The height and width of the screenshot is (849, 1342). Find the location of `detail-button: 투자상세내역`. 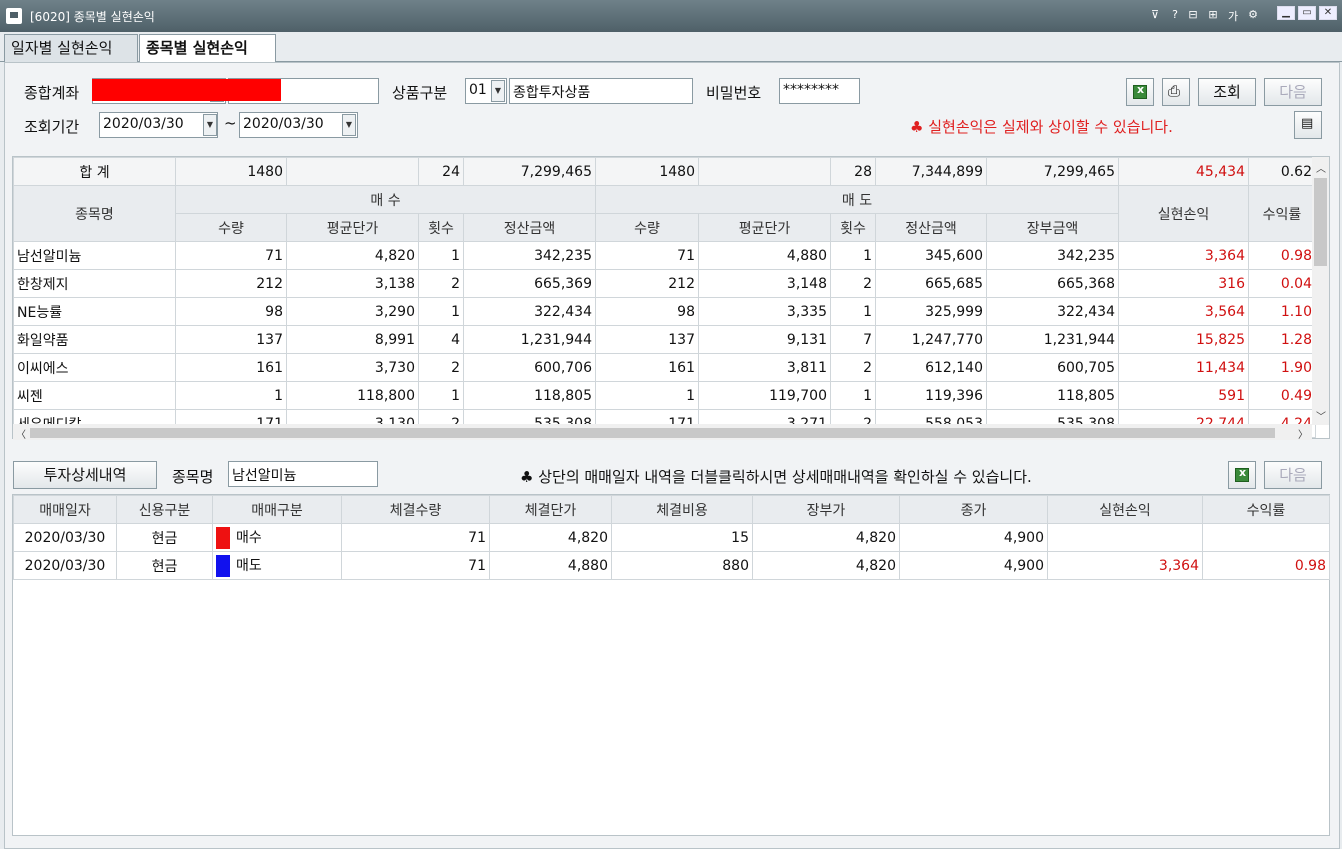

detail-button: 투자상세내역 is located at coordinates (85, 475).